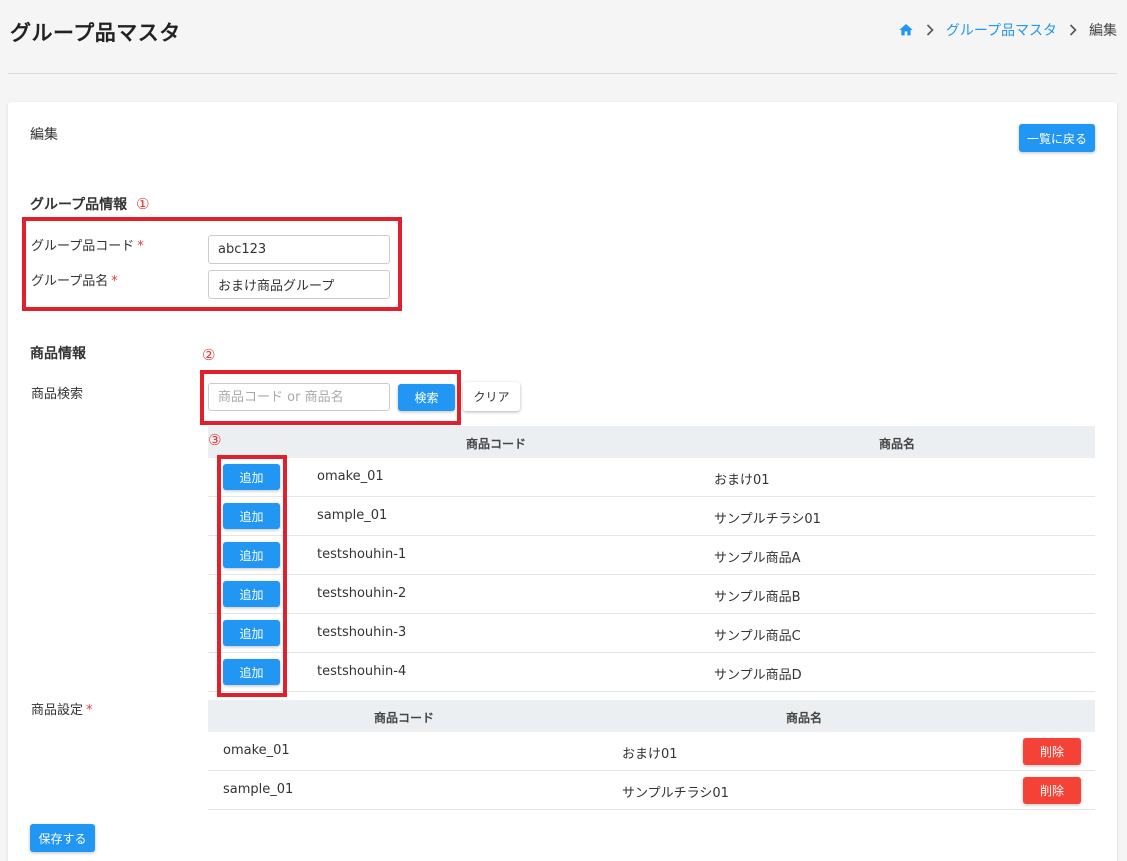 Image resolution: width=1127 pixels, height=861 pixels. I want to click on product-code-cell: testshouhin-1, so click(362, 554).